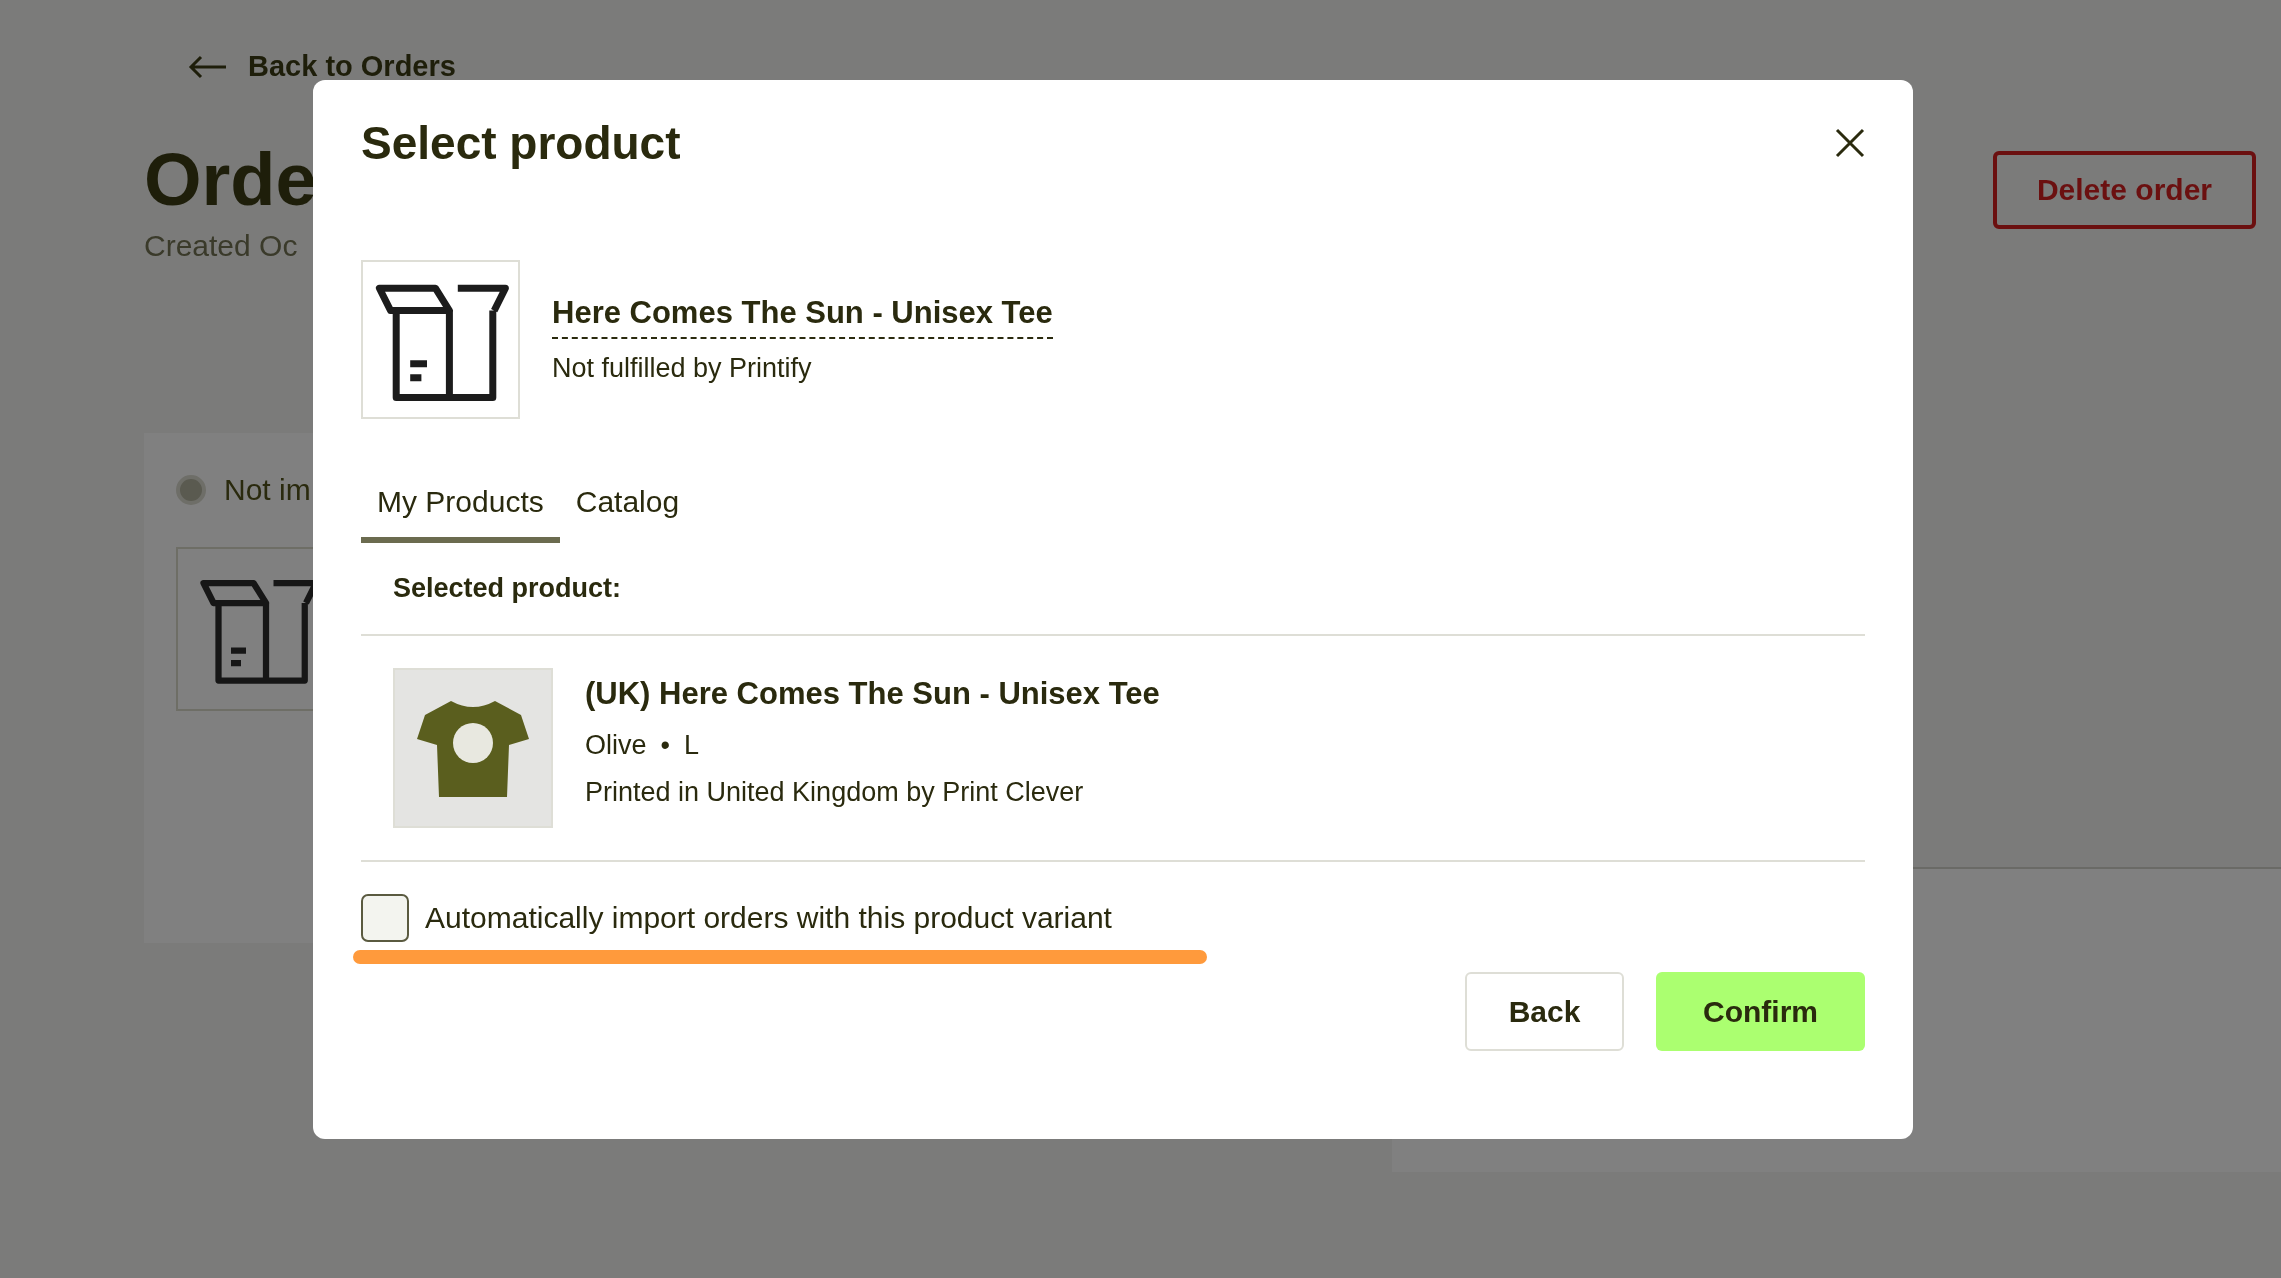 This screenshot has width=2281, height=1278. What do you see at coordinates (460, 510) in the screenshot?
I see `tab: My Products` at bounding box center [460, 510].